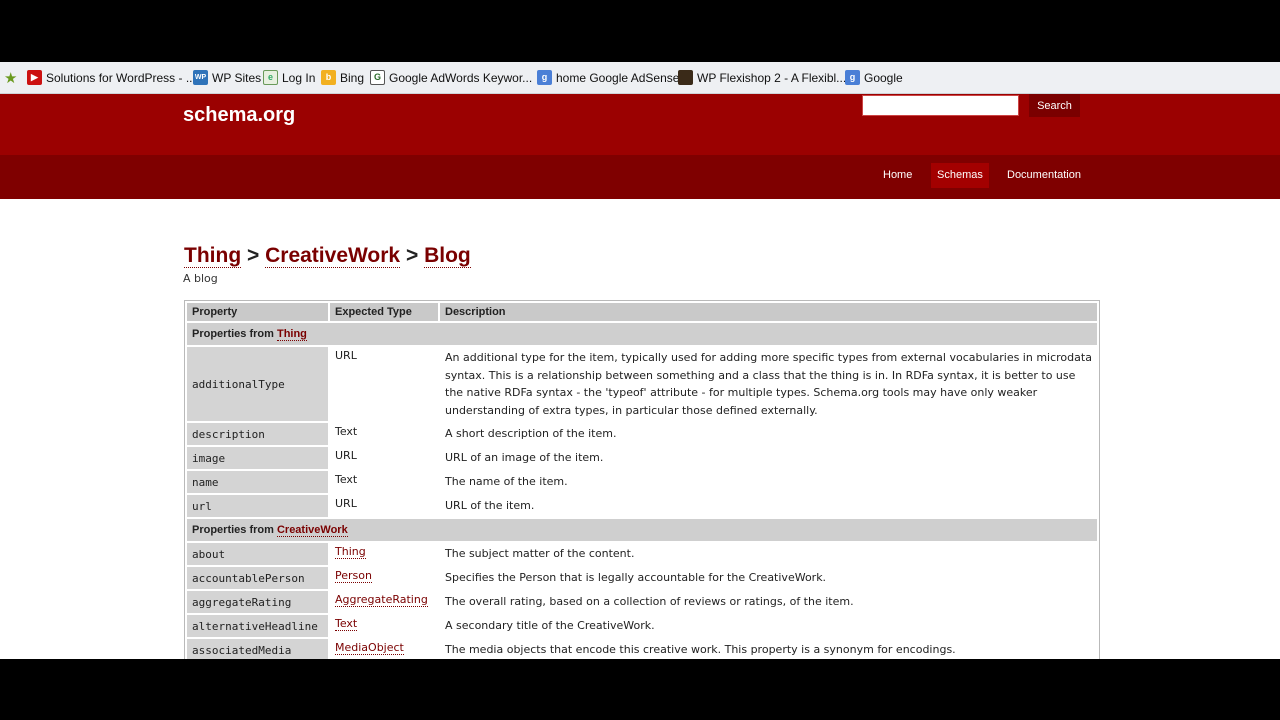 The height and width of the screenshot is (720, 1280). What do you see at coordinates (524, 457) in the screenshot?
I see `property-description: URL of an image of the item.` at bounding box center [524, 457].